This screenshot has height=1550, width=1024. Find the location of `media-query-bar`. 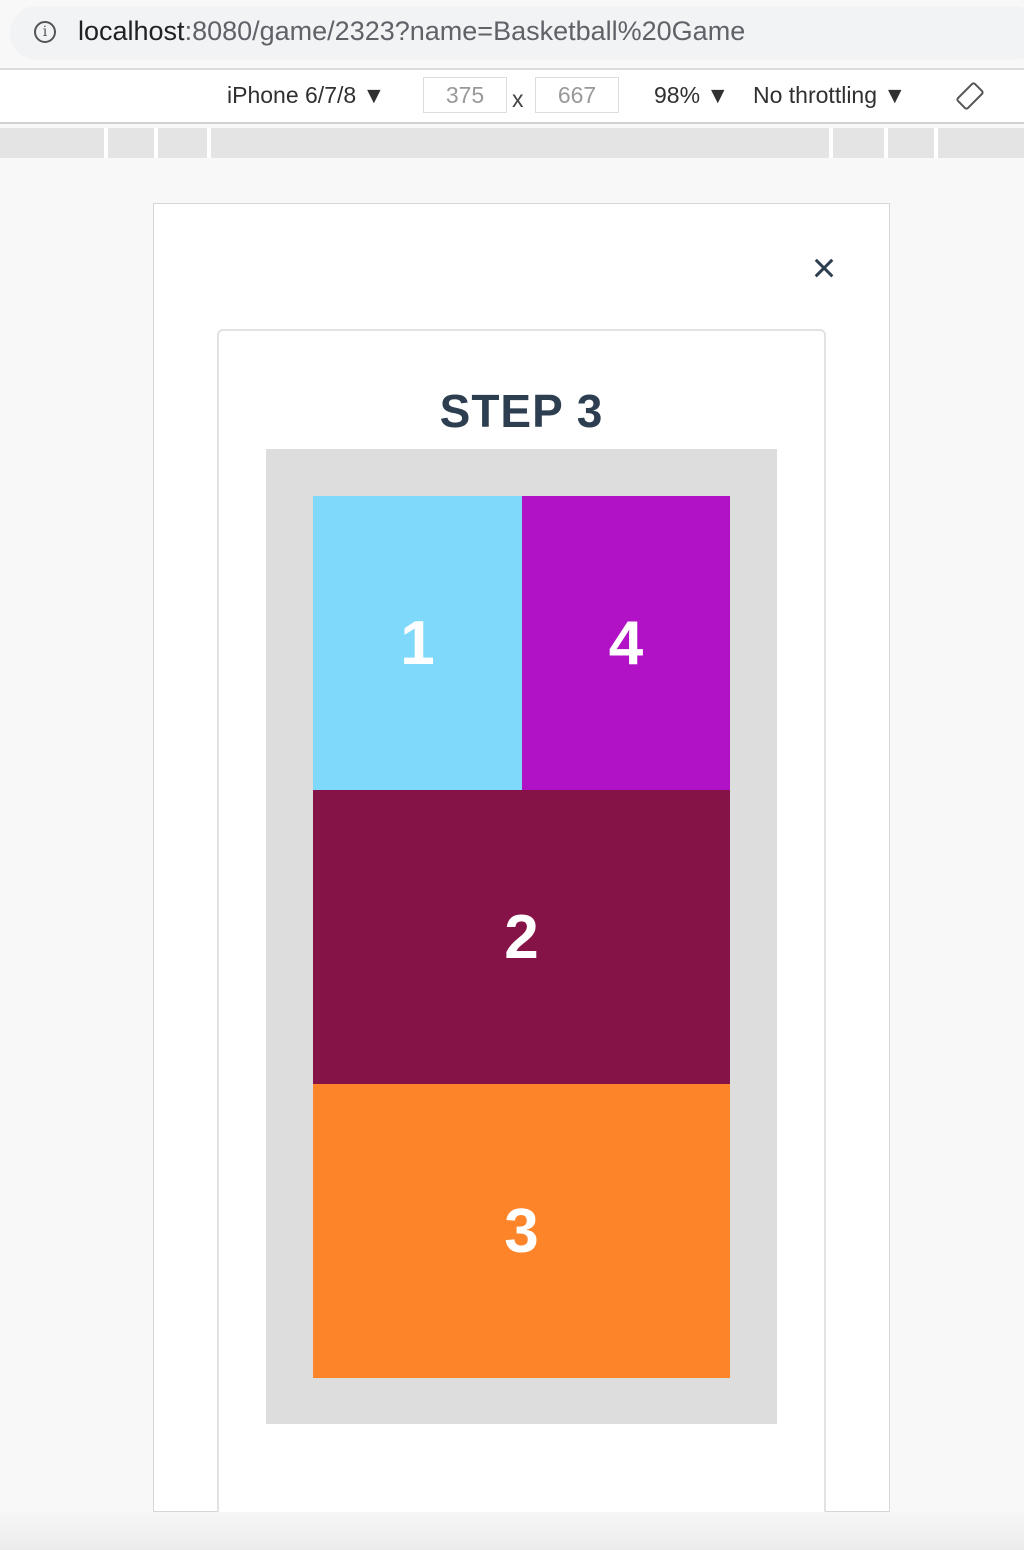

media-query-bar is located at coordinates (512, 143).